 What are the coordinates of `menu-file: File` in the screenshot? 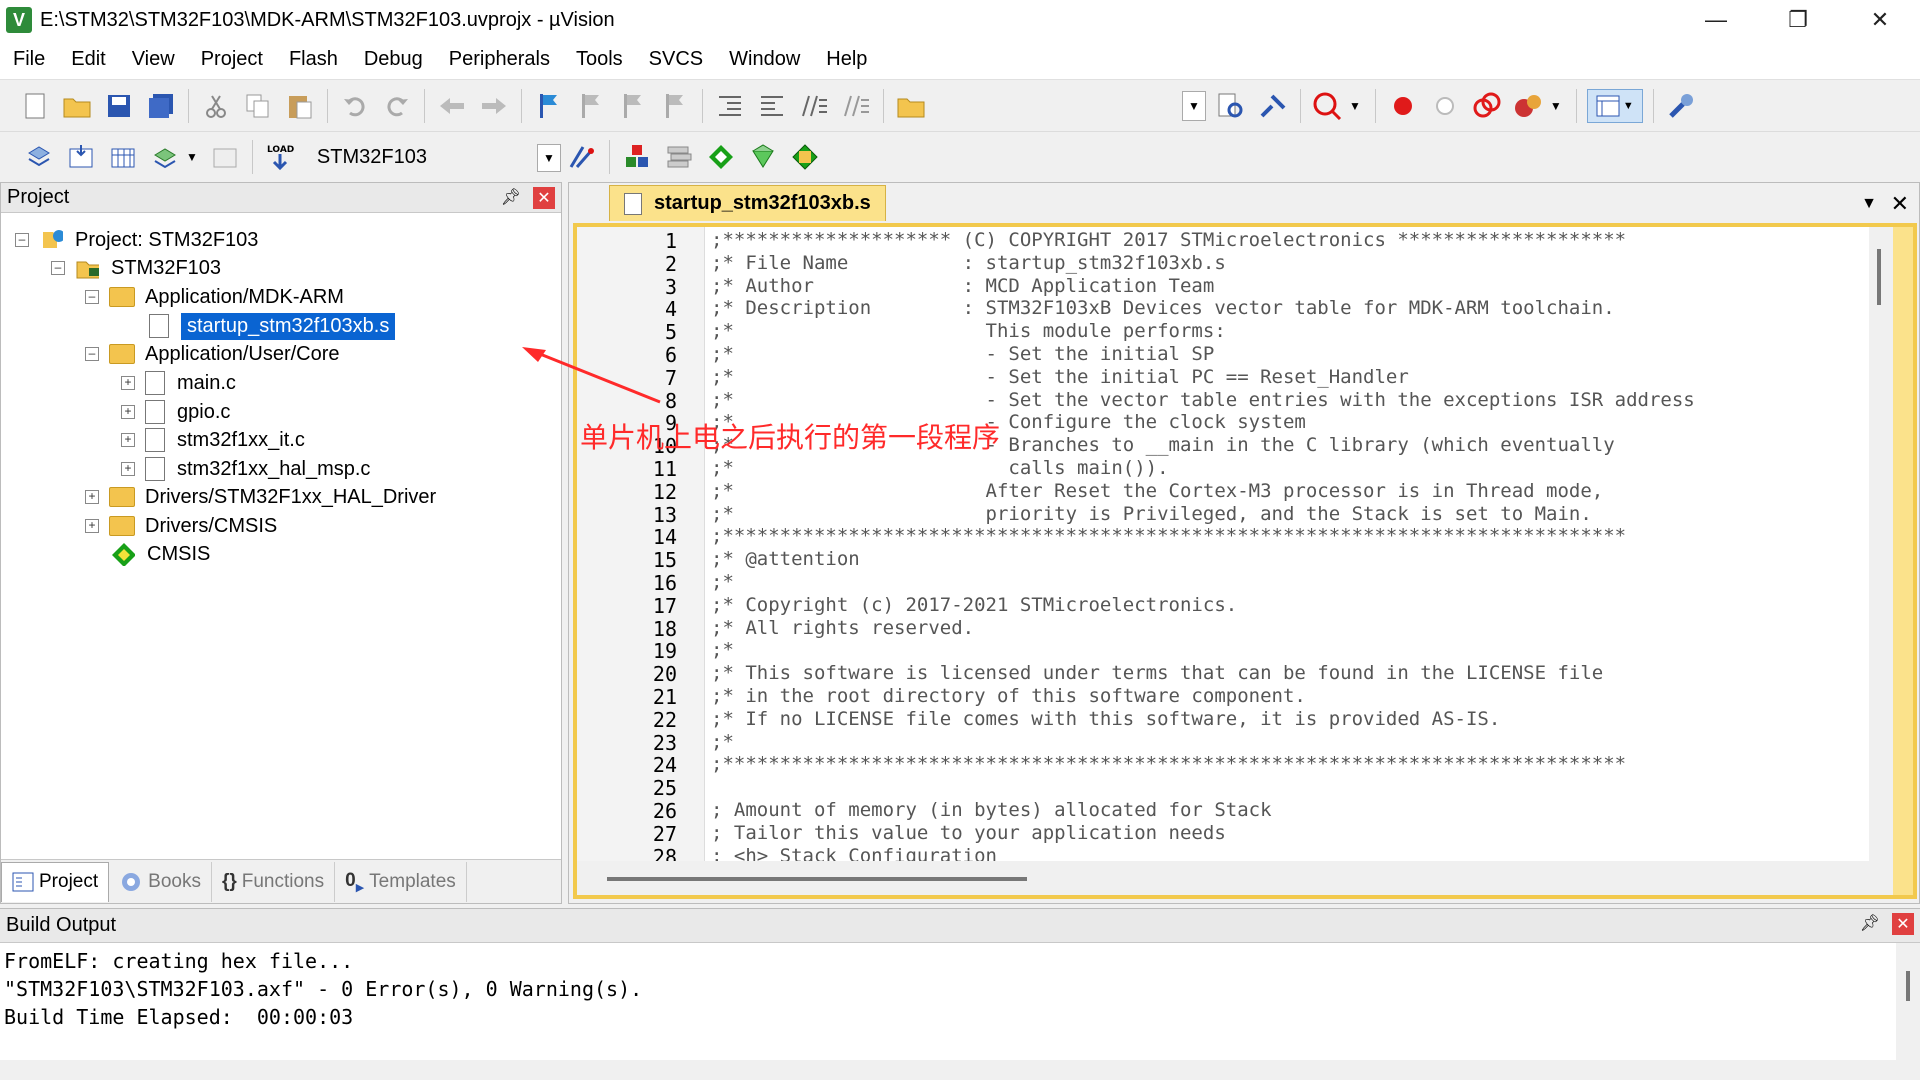 It's located at (29, 59).